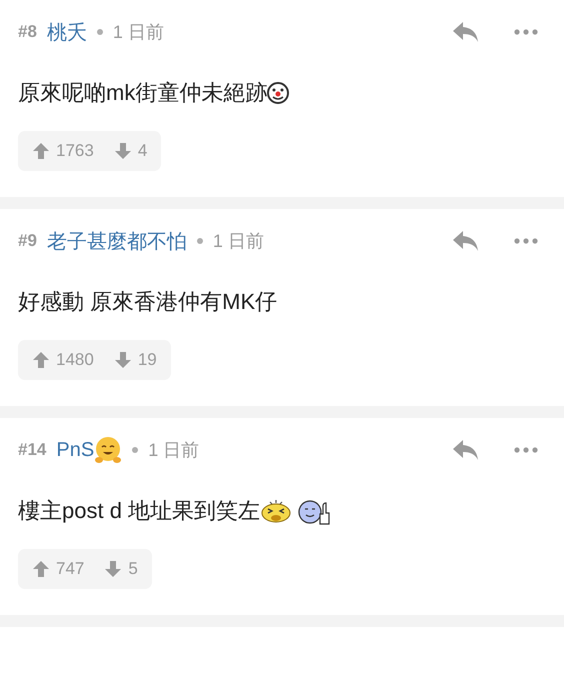 This screenshot has width=564, height=674. What do you see at coordinates (27, 32) in the screenshot?
I see `floor-number: #8` at bounding box center [27, 32].